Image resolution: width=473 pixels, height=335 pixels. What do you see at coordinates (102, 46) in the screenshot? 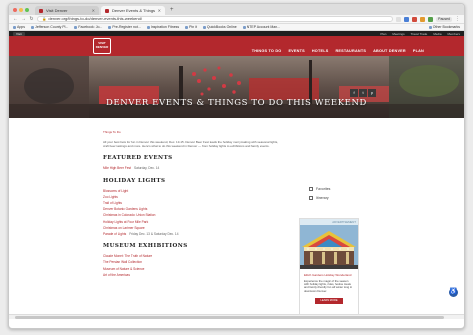
I see `site-logo: VISIT DENVER` at bounding box center [102, 46].